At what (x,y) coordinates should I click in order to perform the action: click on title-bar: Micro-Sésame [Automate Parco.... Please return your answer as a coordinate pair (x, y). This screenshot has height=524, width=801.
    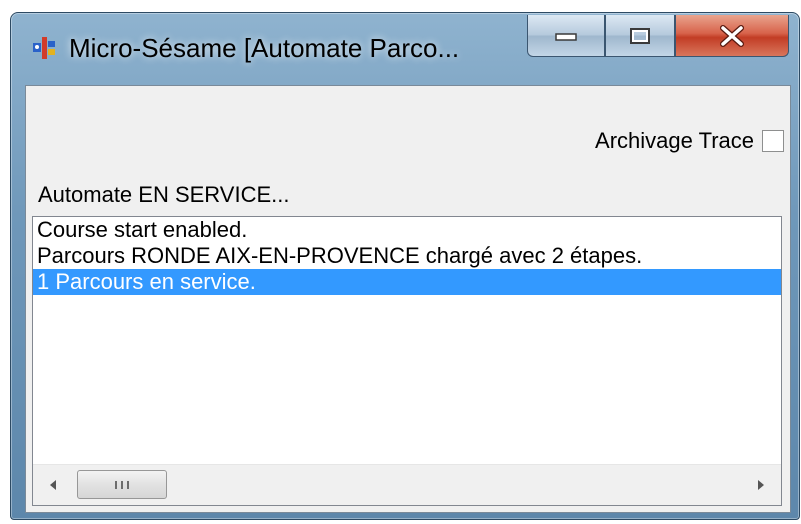
    Looking at the image, I should click on (405, 44).